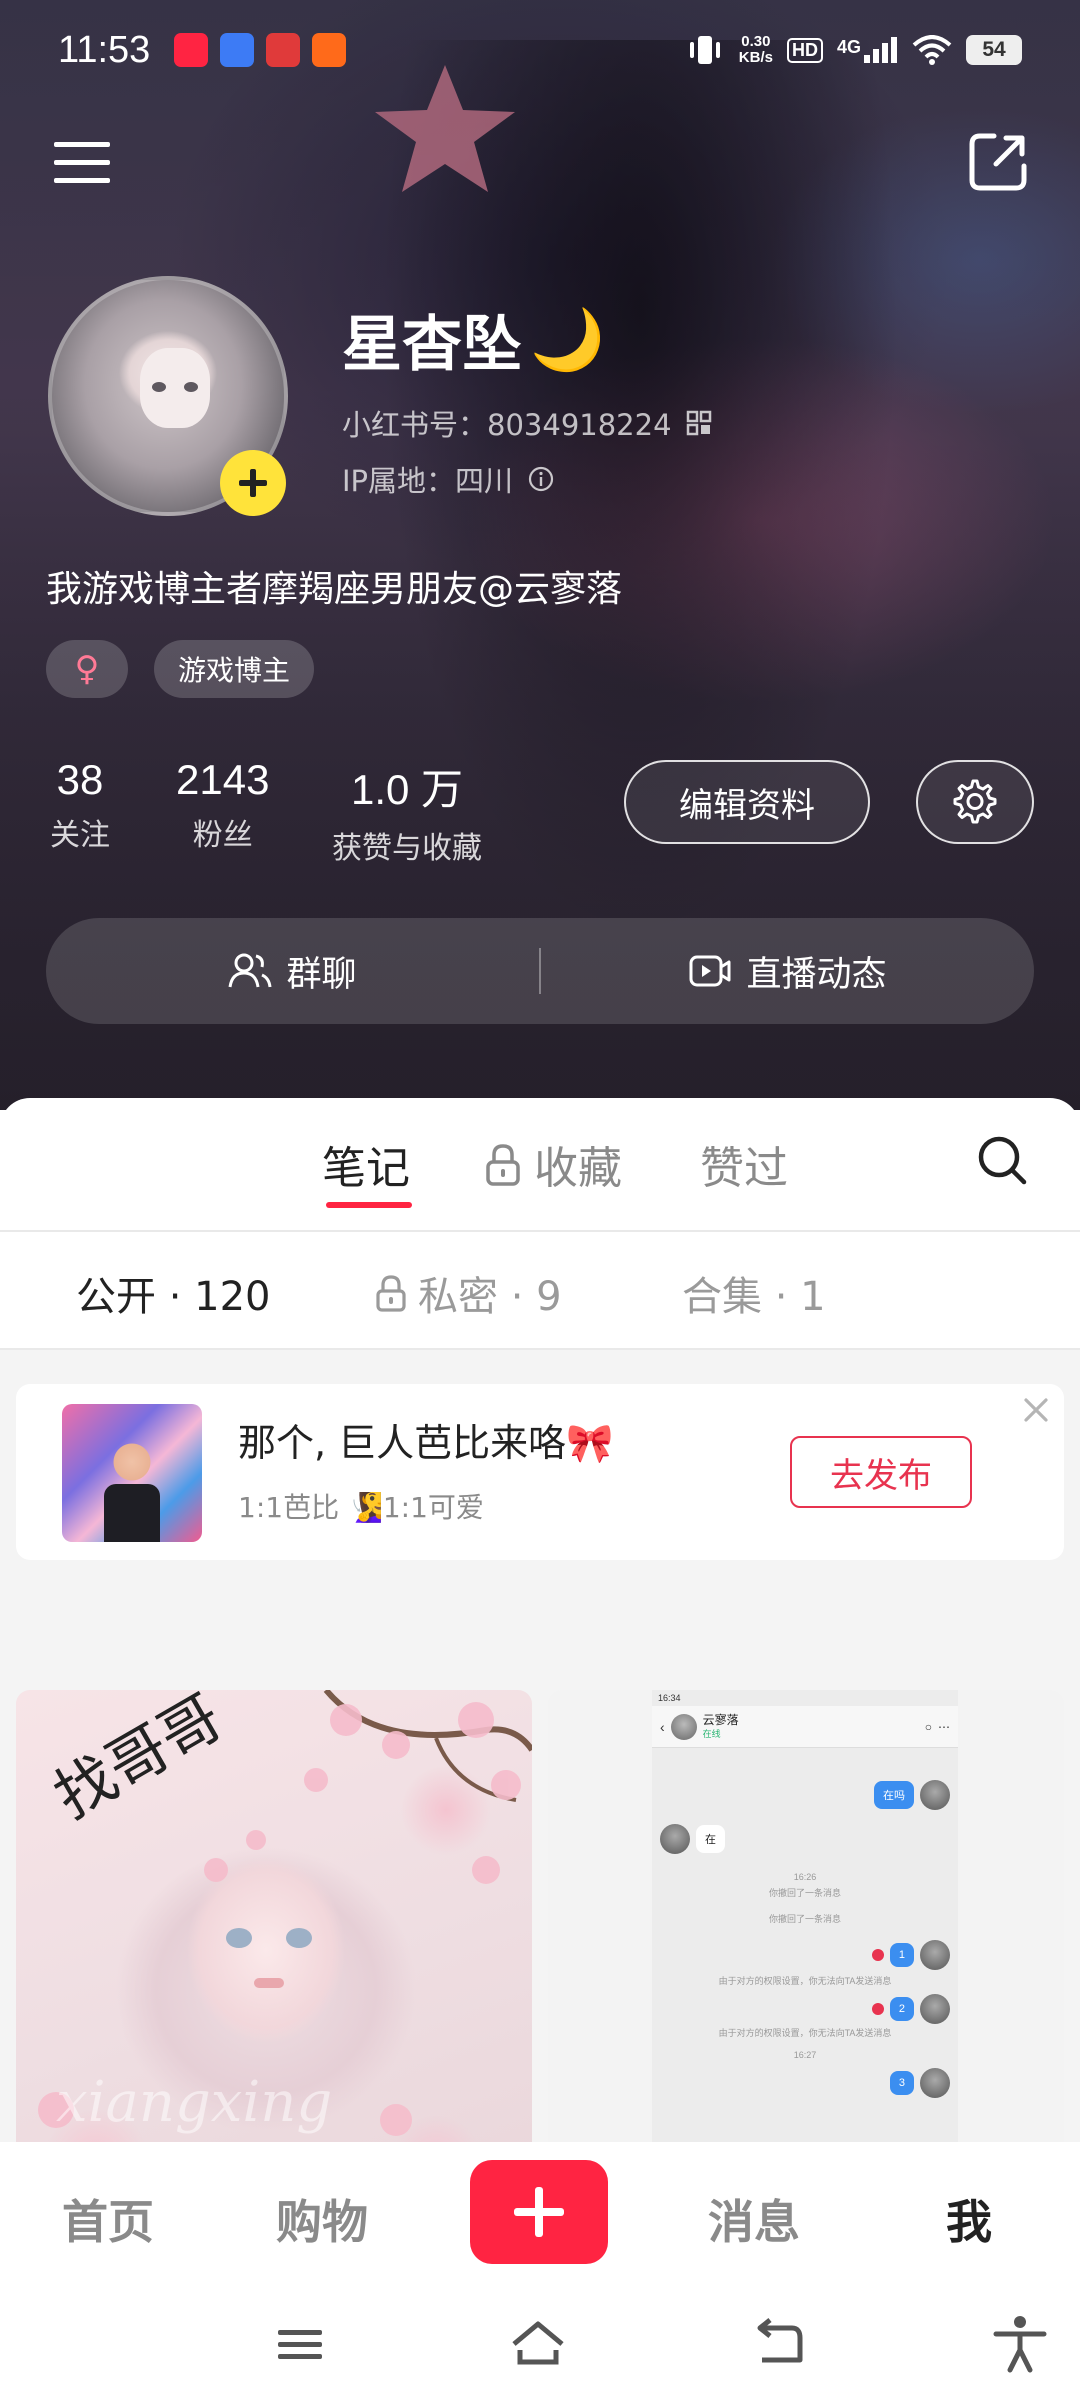  I want to click on nav-messages: 消息, so click(754, 2219).